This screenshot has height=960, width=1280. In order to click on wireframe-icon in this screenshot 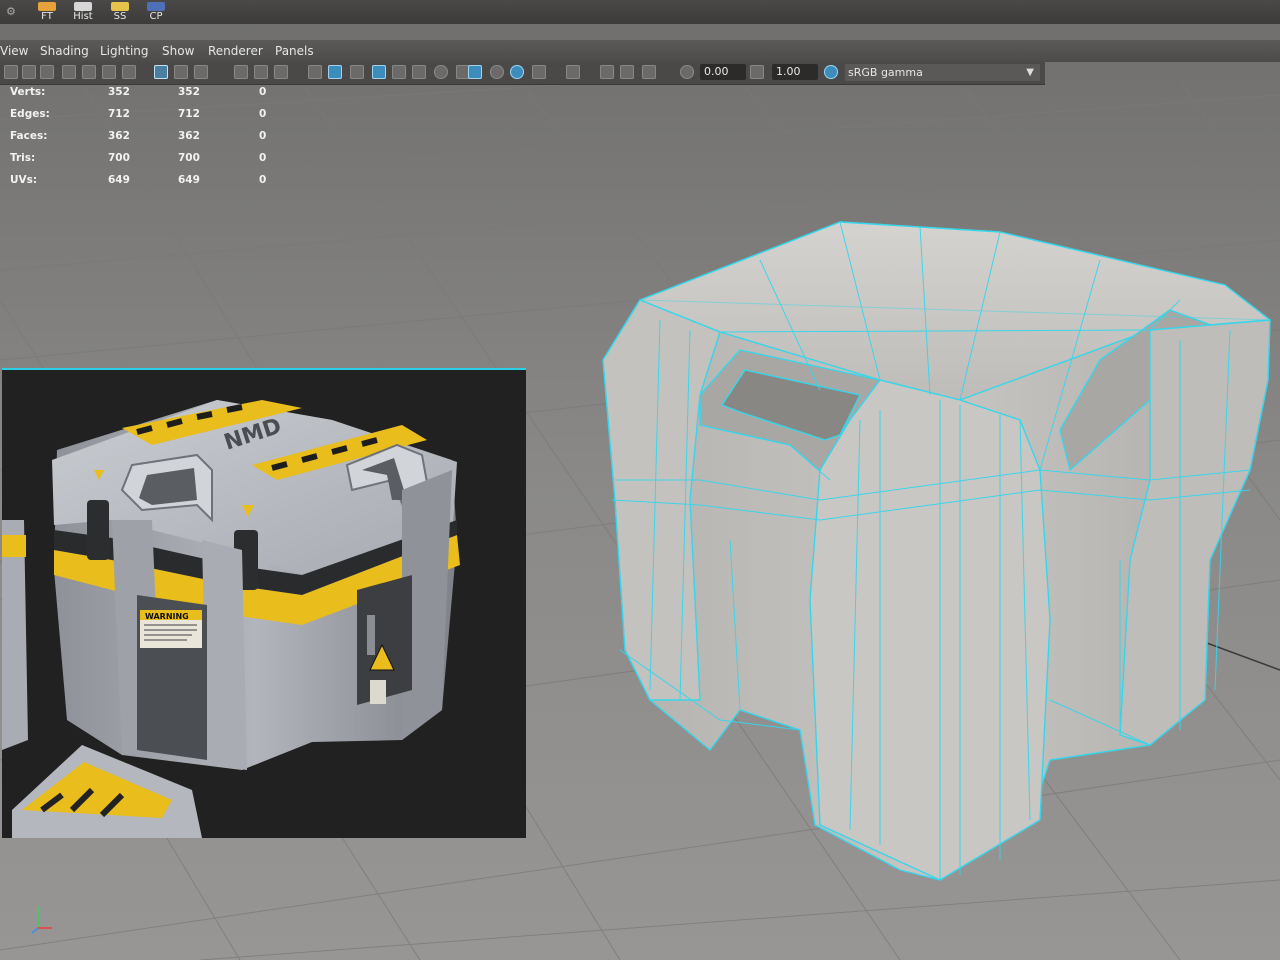, I will do `click(315, 72)`.